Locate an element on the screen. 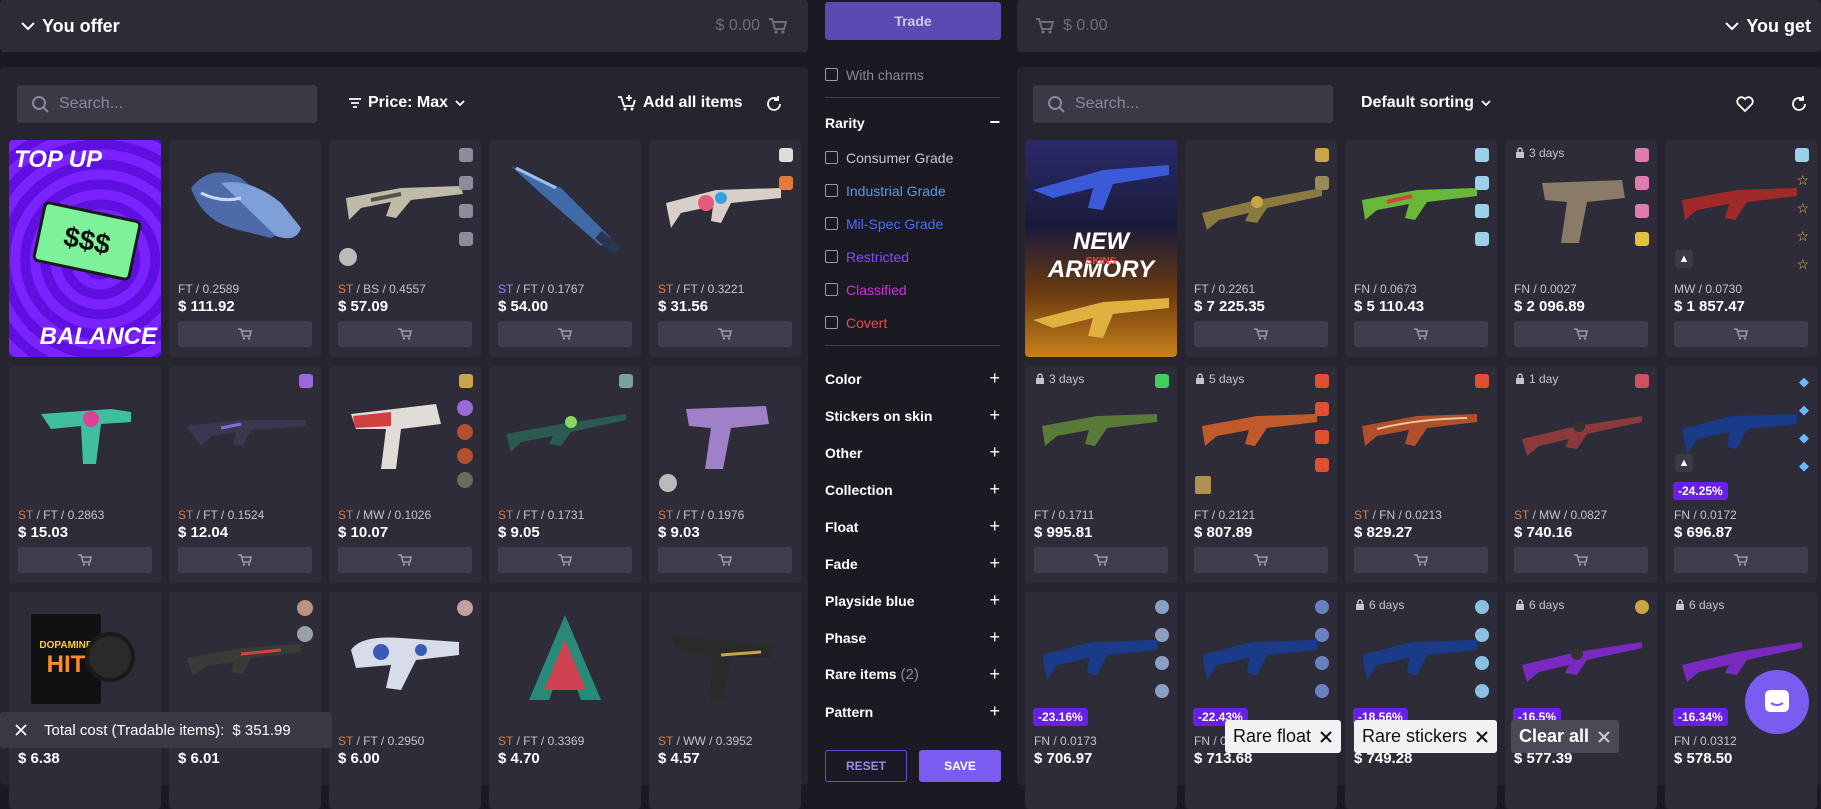  offer-item-card: FT / 0.2589 $ 111.92 is located at coordinates (245, 248).